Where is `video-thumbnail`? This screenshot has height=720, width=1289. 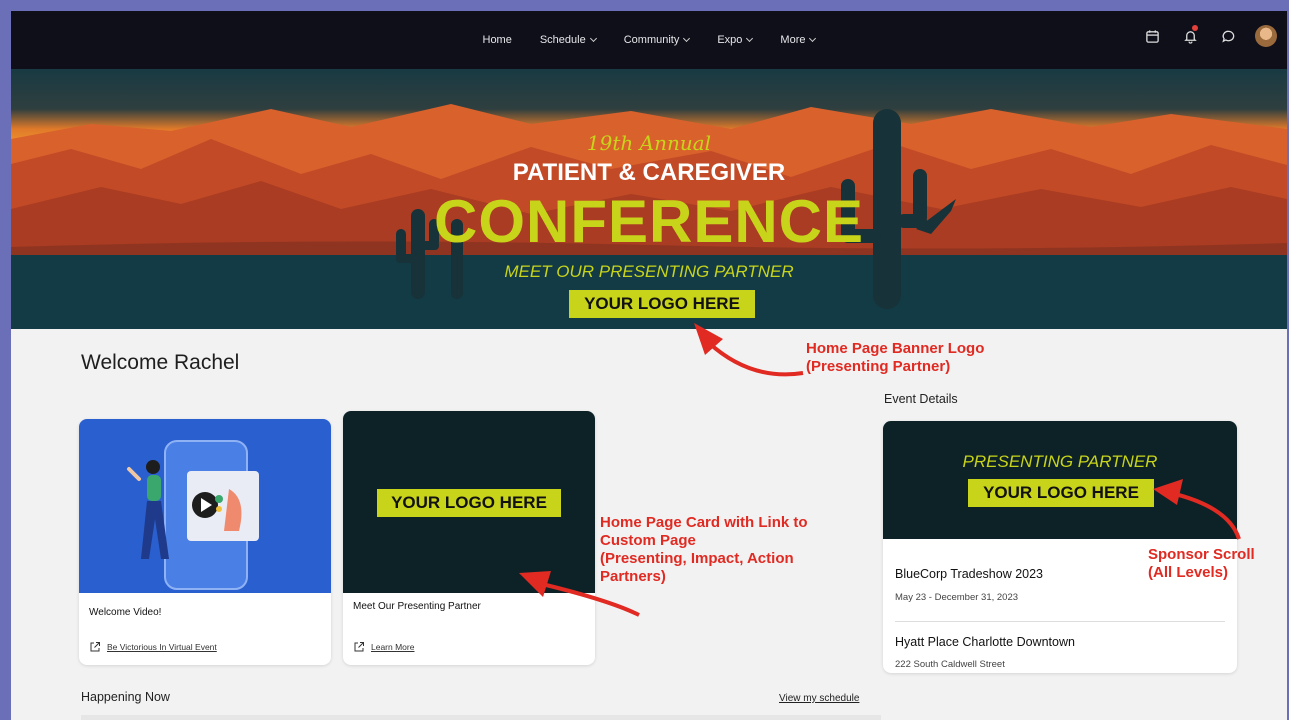 video-thumbnail is located at coordinates (205, 506).